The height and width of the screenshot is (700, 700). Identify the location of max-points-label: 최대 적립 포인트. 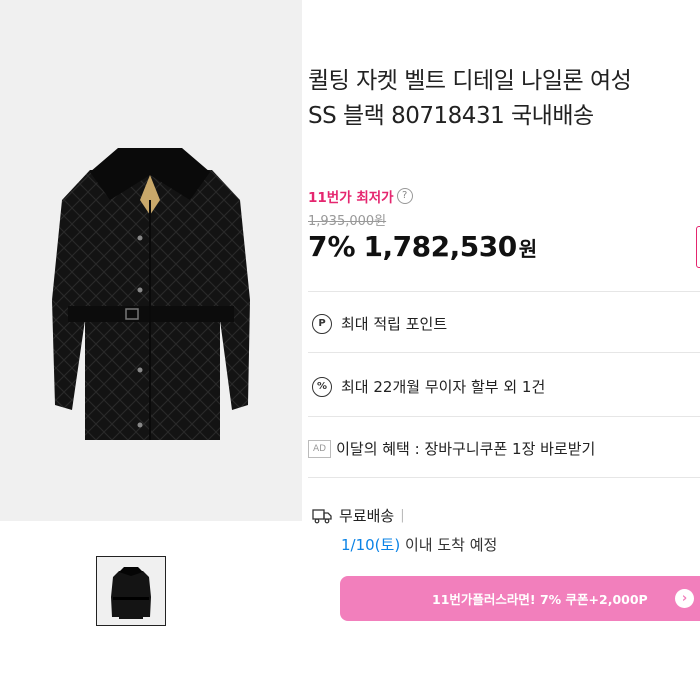
(394, 324).